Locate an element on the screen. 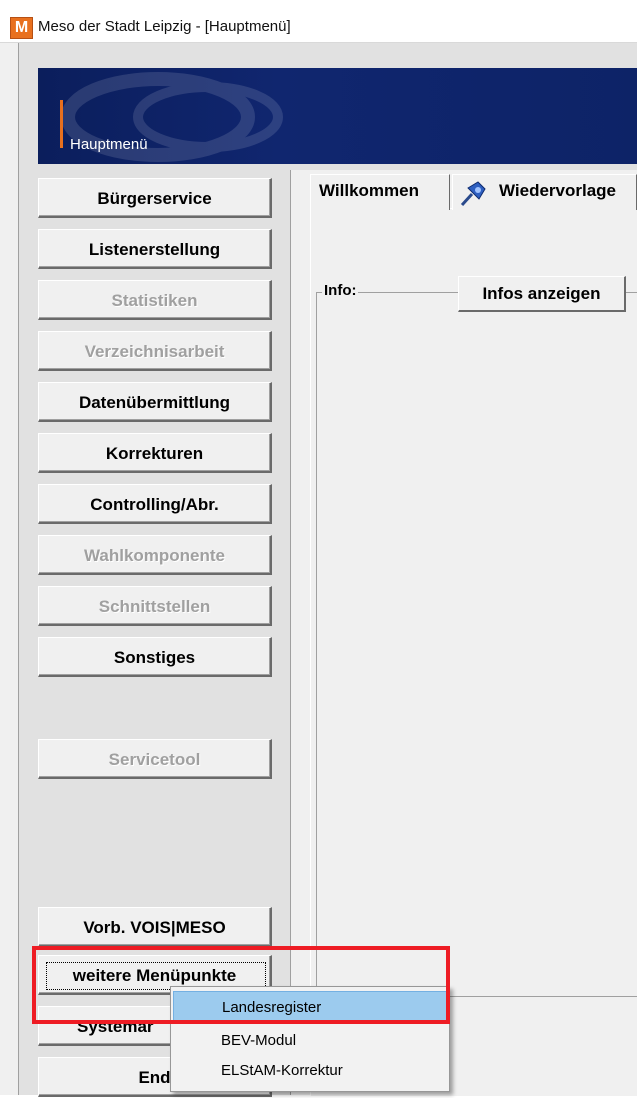 Image resolution: width=637 pixels, height=1098 pixels. schnittstellen-button: Schnittstellen is located at coordinates (155, 606).